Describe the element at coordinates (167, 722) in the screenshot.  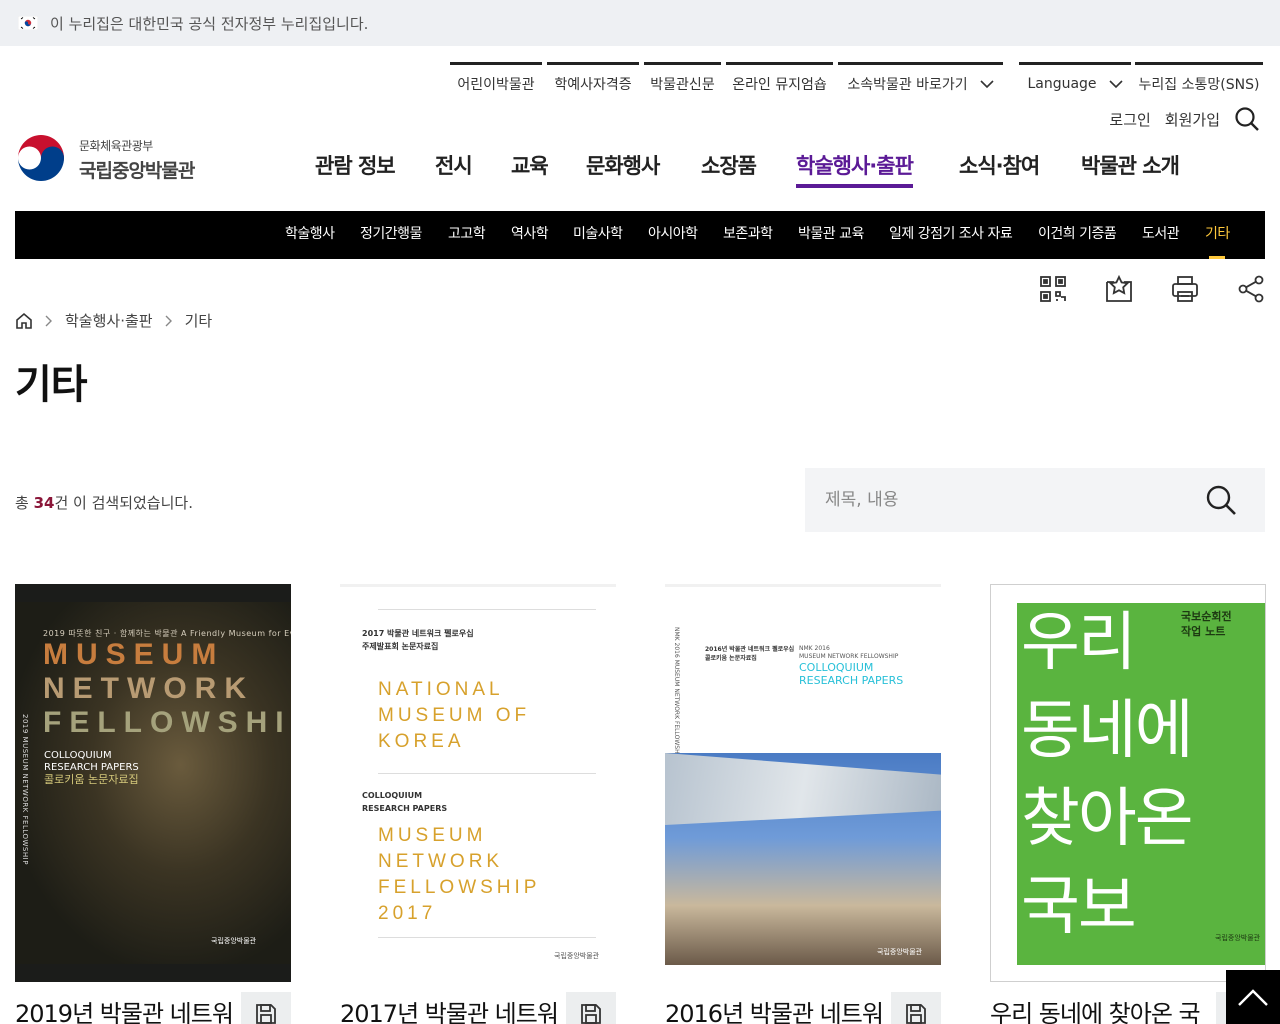
I see `cover-title-line3: FELLOWSHIP` at that location.